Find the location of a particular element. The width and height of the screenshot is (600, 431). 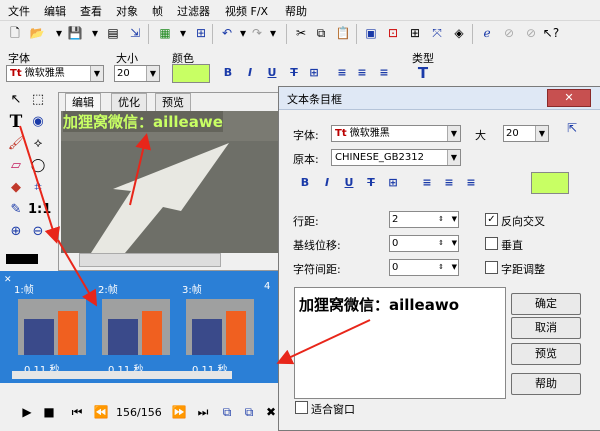

help-button: 帮助 is located at coordinates (546, 384).